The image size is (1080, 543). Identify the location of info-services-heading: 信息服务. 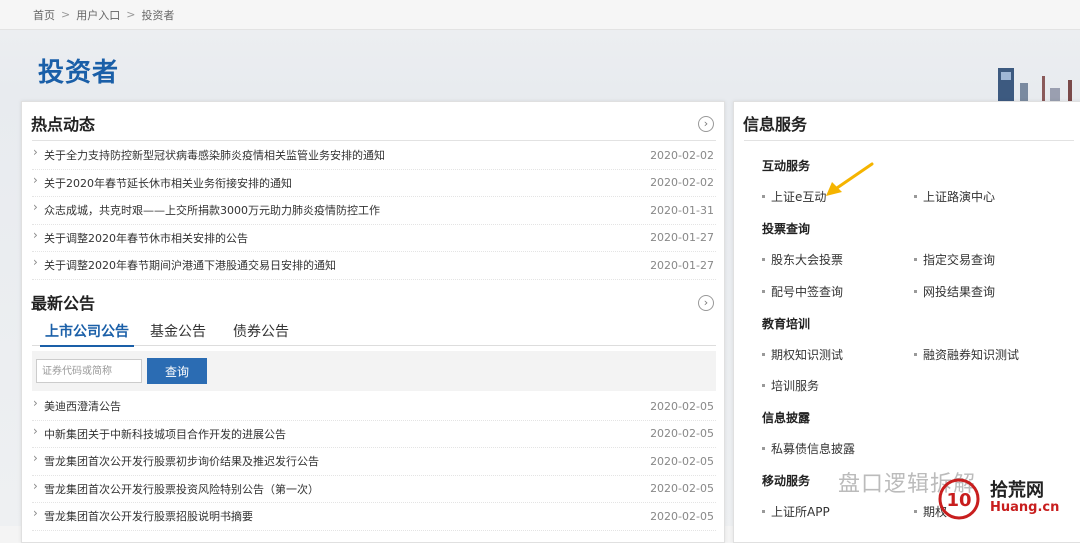
(775, 124).